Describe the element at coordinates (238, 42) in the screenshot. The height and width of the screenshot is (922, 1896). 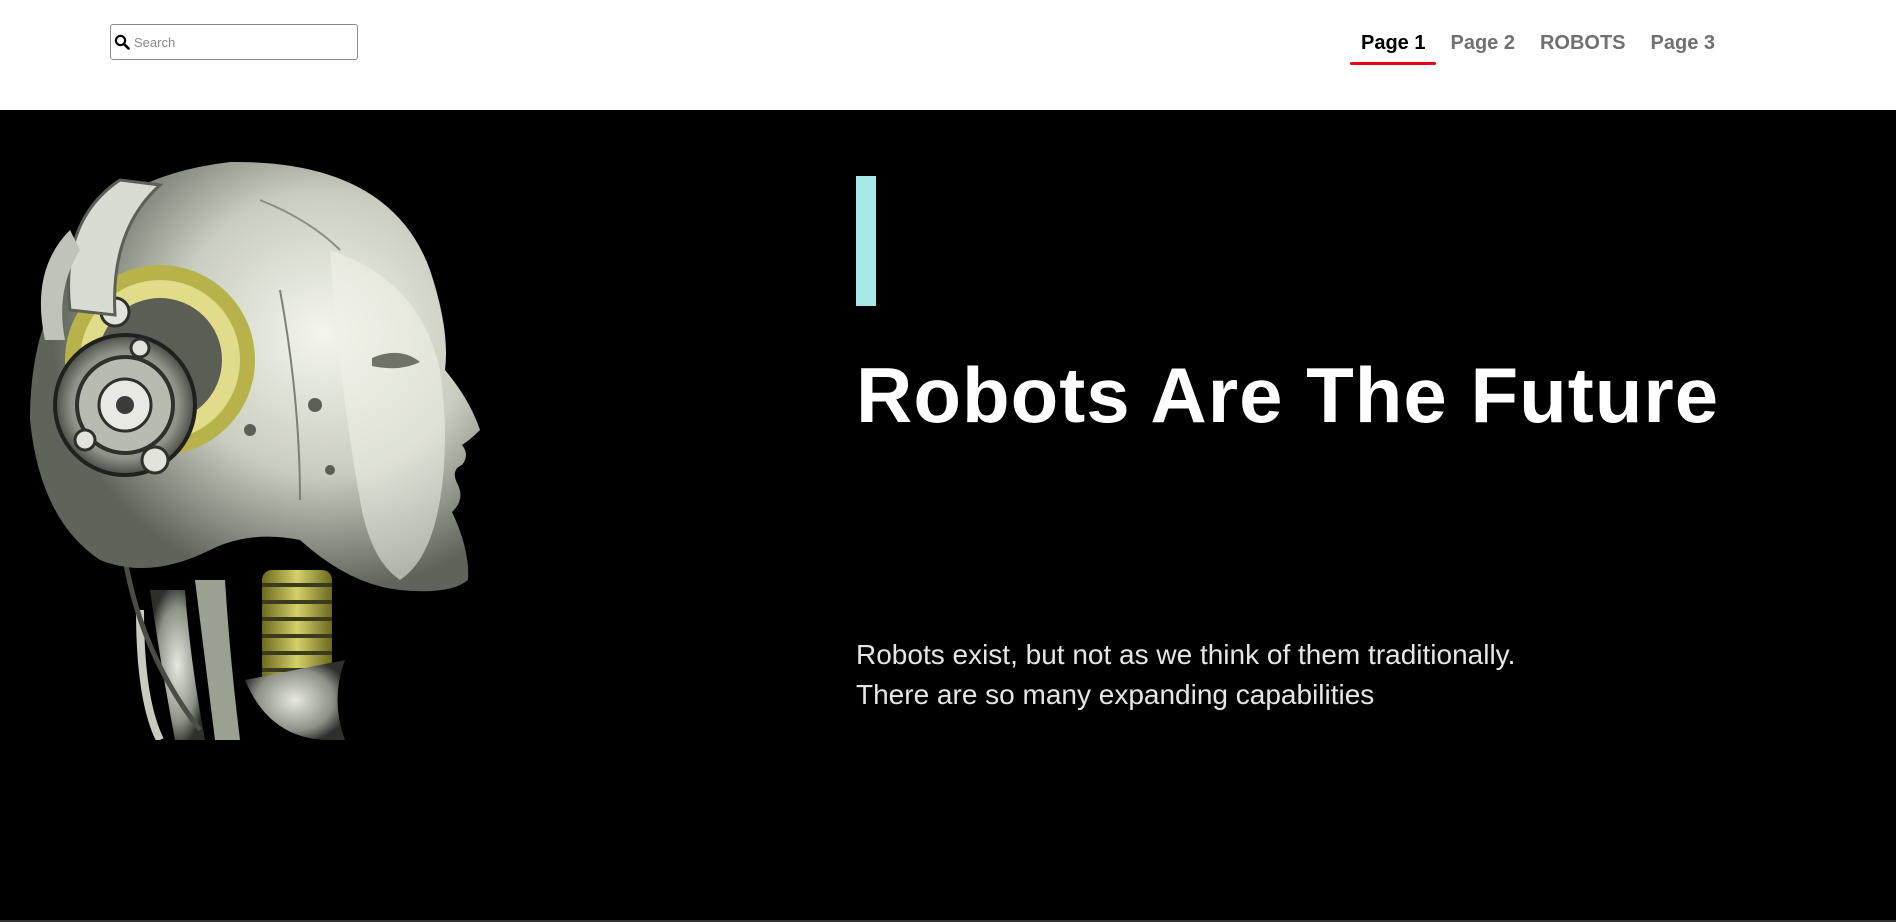
I see `search-input` at that location.